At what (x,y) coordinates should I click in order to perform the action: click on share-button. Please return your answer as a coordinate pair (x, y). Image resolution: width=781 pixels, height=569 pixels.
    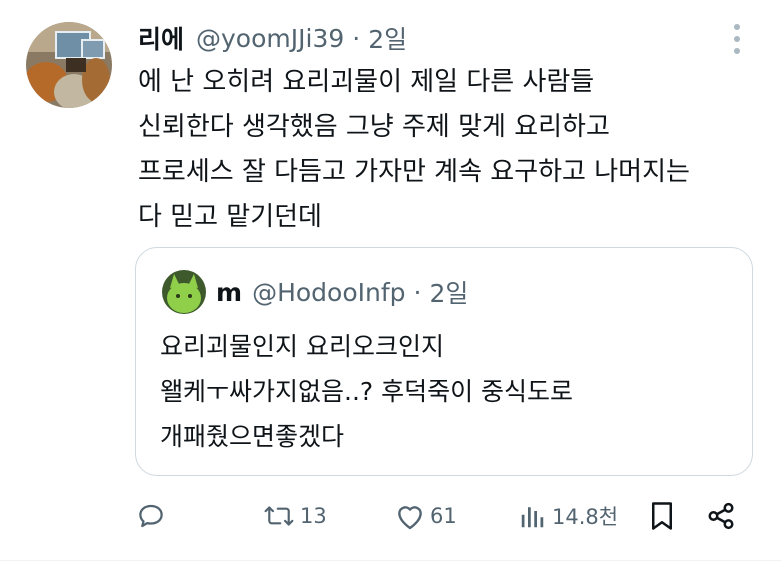
    Looking at the image, I should click on (721, 516).